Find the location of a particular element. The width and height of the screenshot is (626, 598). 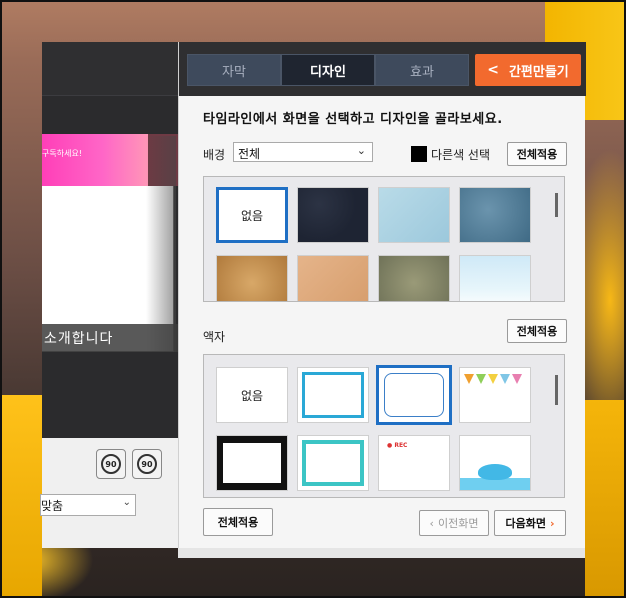

preview-edge-shadow is located at coordinates (161, 244).